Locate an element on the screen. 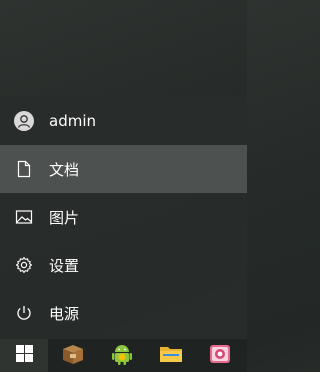 This screenshot has width=320, height=372. start-item-user-label: admin is located at coordinates (72, 121).